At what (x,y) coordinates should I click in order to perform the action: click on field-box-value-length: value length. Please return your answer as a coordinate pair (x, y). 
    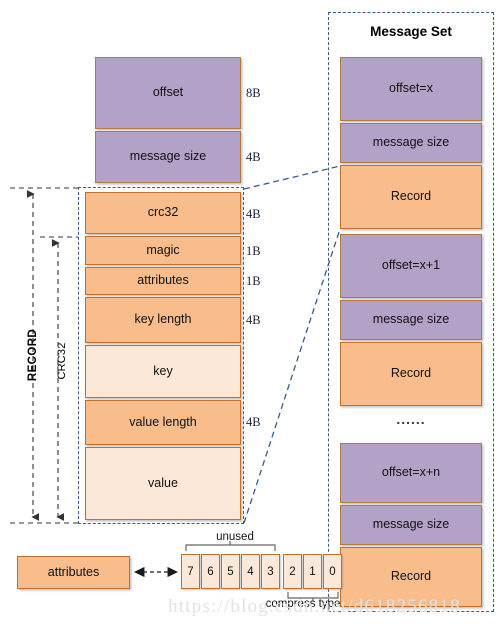
    Looking at the image, I should click on (163, 422).